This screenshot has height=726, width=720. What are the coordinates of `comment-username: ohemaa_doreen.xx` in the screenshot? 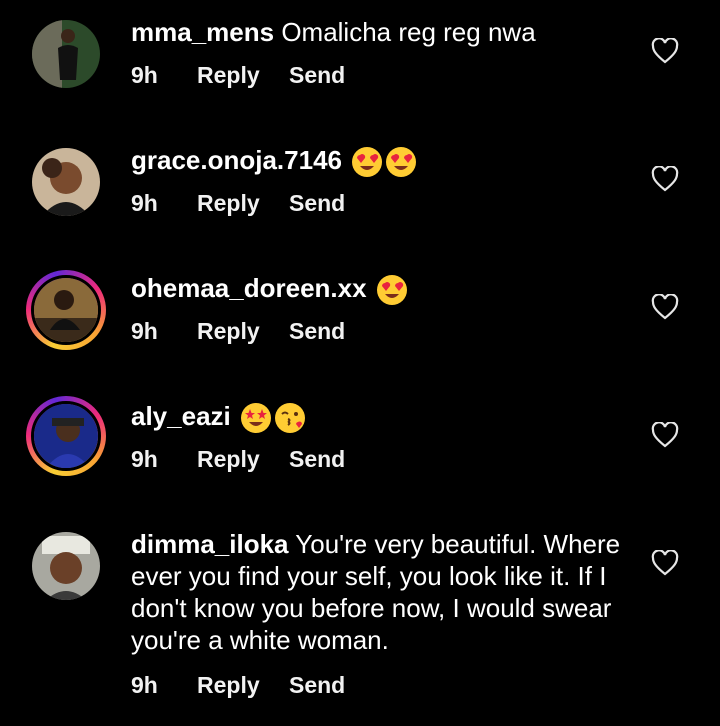 It's located at (249, 288).